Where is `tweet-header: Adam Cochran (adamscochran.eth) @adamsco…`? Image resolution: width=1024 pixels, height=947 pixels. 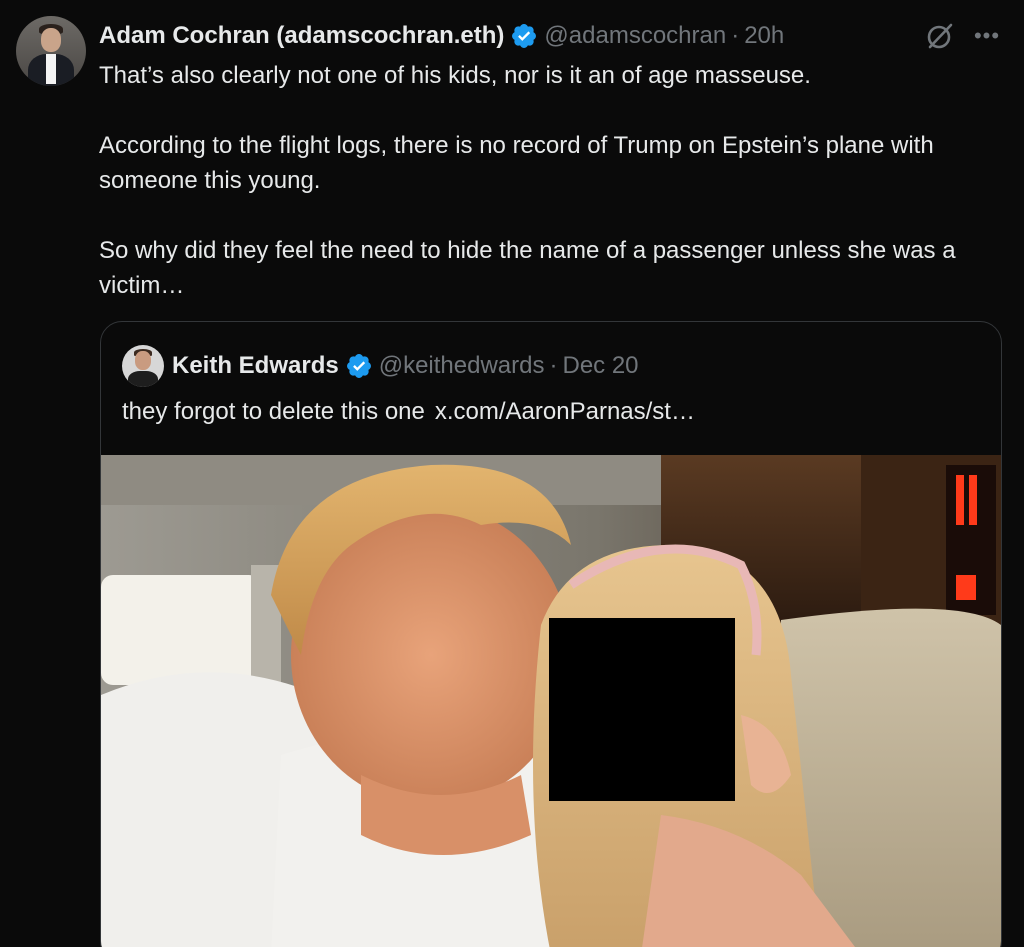
tweet-header: Adam Cochran (adamscochran.eth) @adamsco… is located at coordinates (441, 36).